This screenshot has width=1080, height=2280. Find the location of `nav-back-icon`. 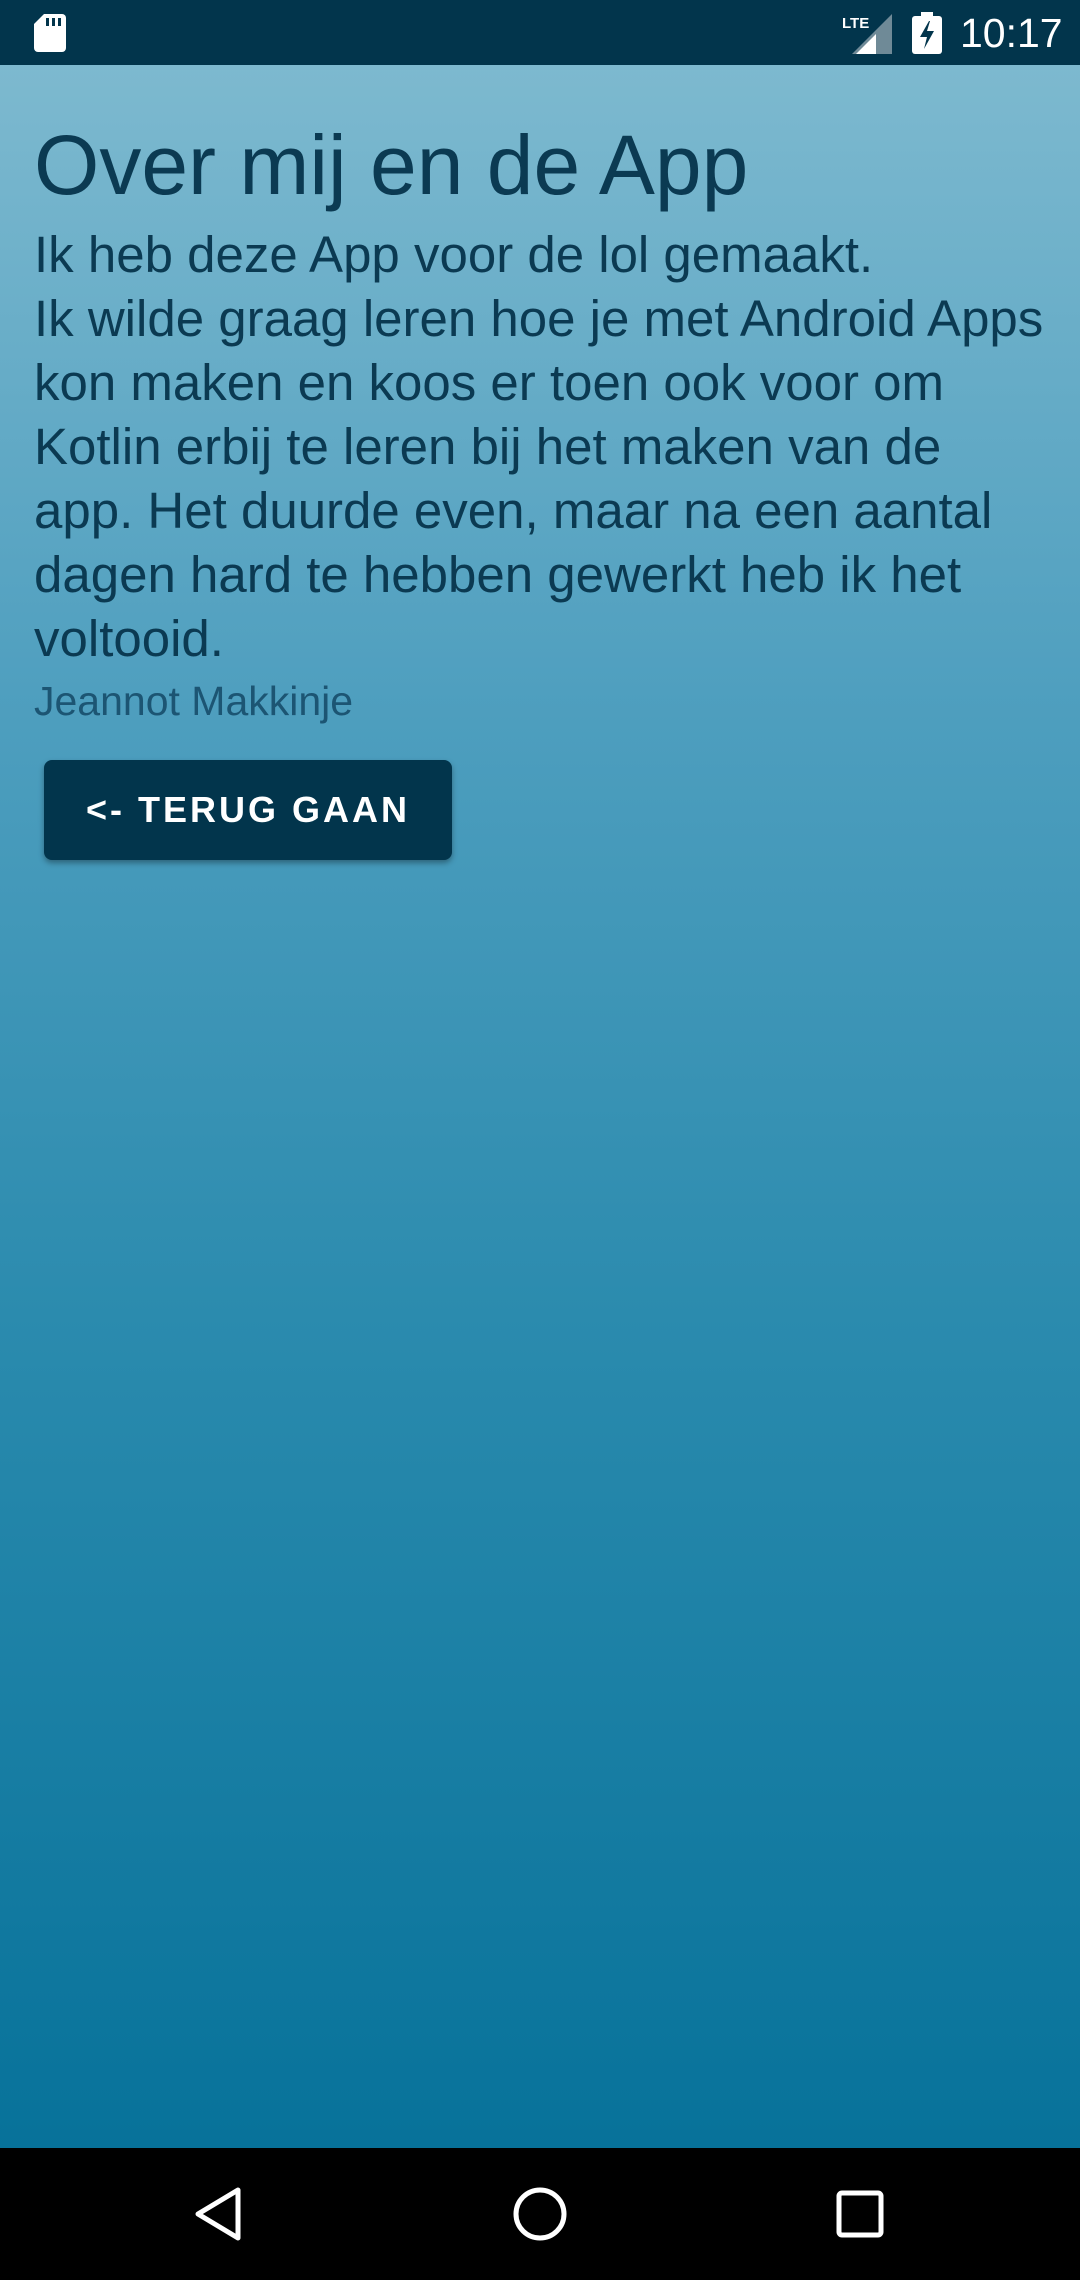

nav-back-icon is located at coordinates (220, 2214).